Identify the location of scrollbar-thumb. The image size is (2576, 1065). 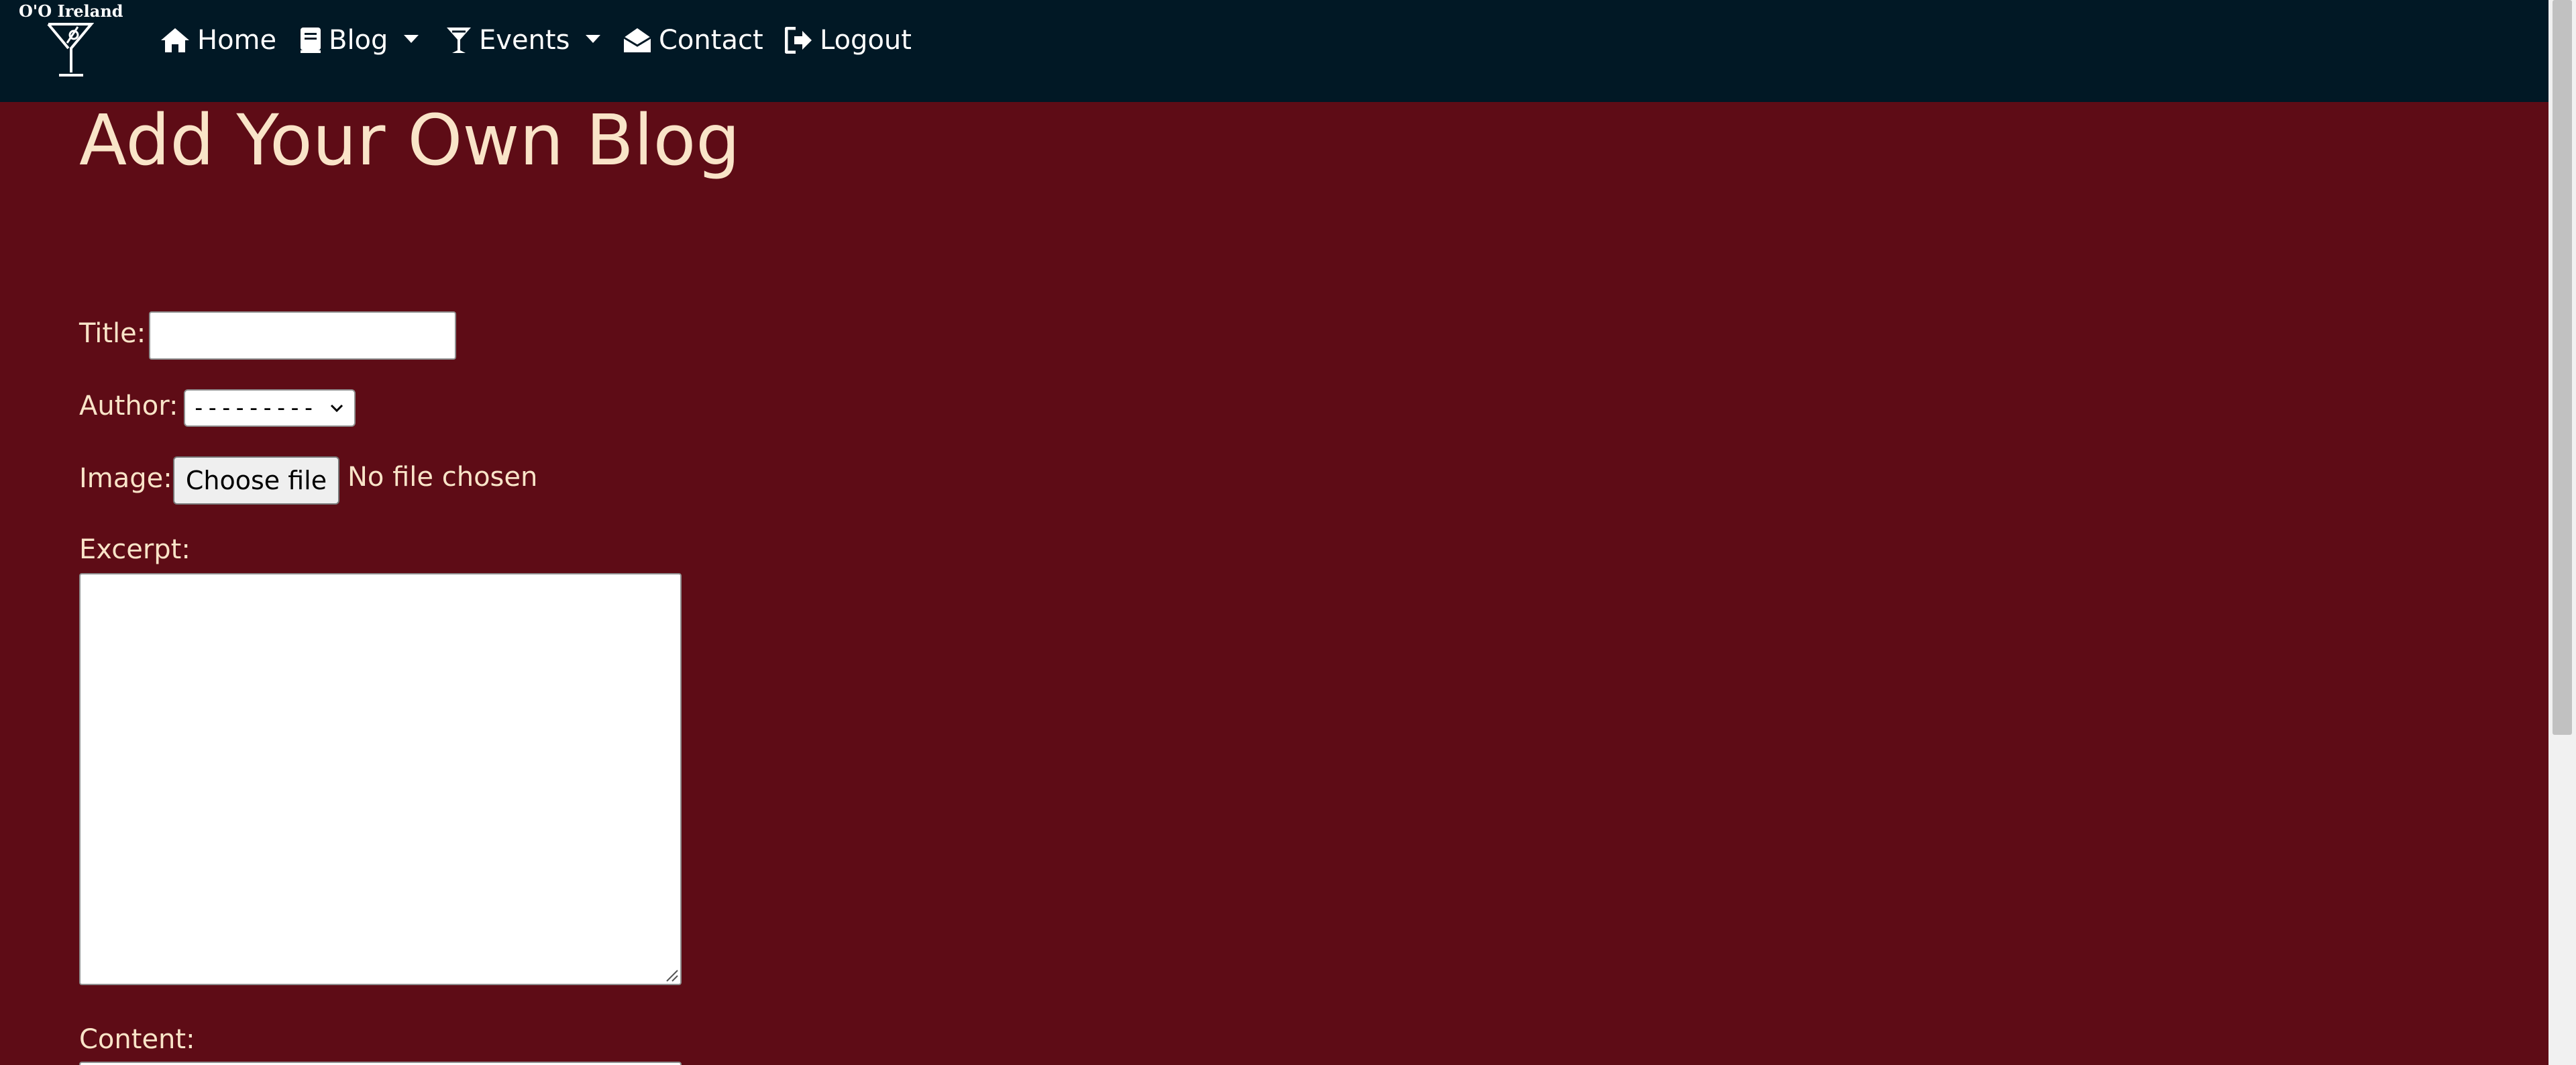
(2562, 367).